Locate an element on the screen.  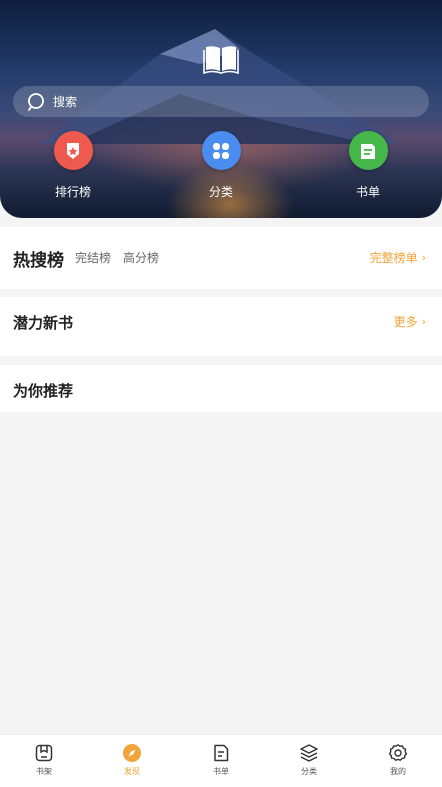
bottom-navigation: 书架 发现 书单 分类 我的 is located at coordinates (221, 760).